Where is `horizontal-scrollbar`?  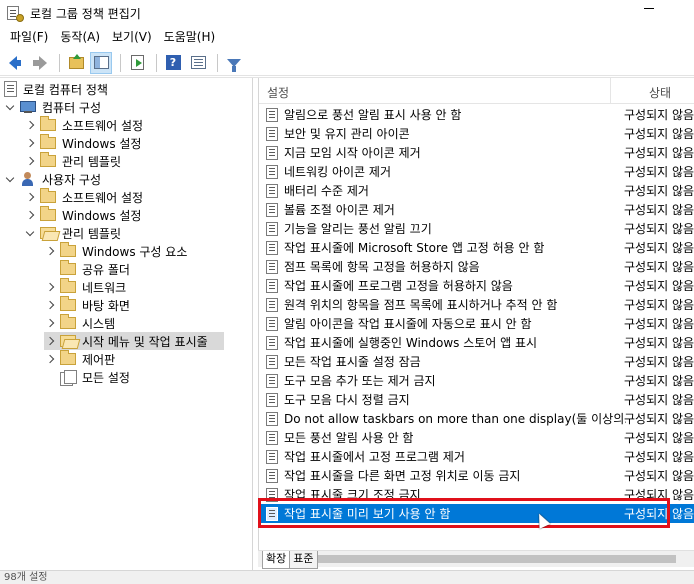 horizontal-scrollbar is located at coordinates (476, 558).